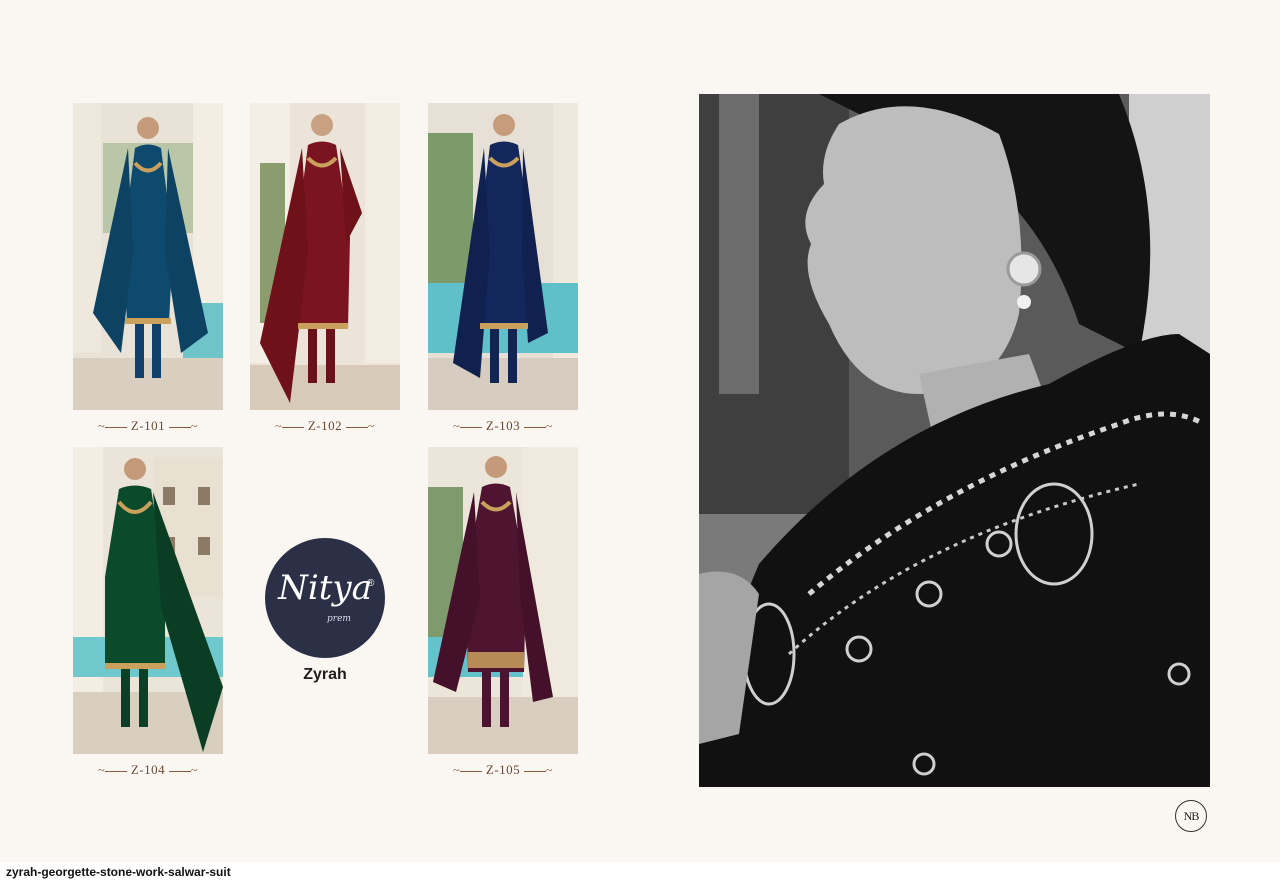 The height and width of the screenshot is (882, 1280). Describe the element at coordinates (503, 769) in the screenshot. I see `product-code-z105: ~ Z-105 ~` at that location.